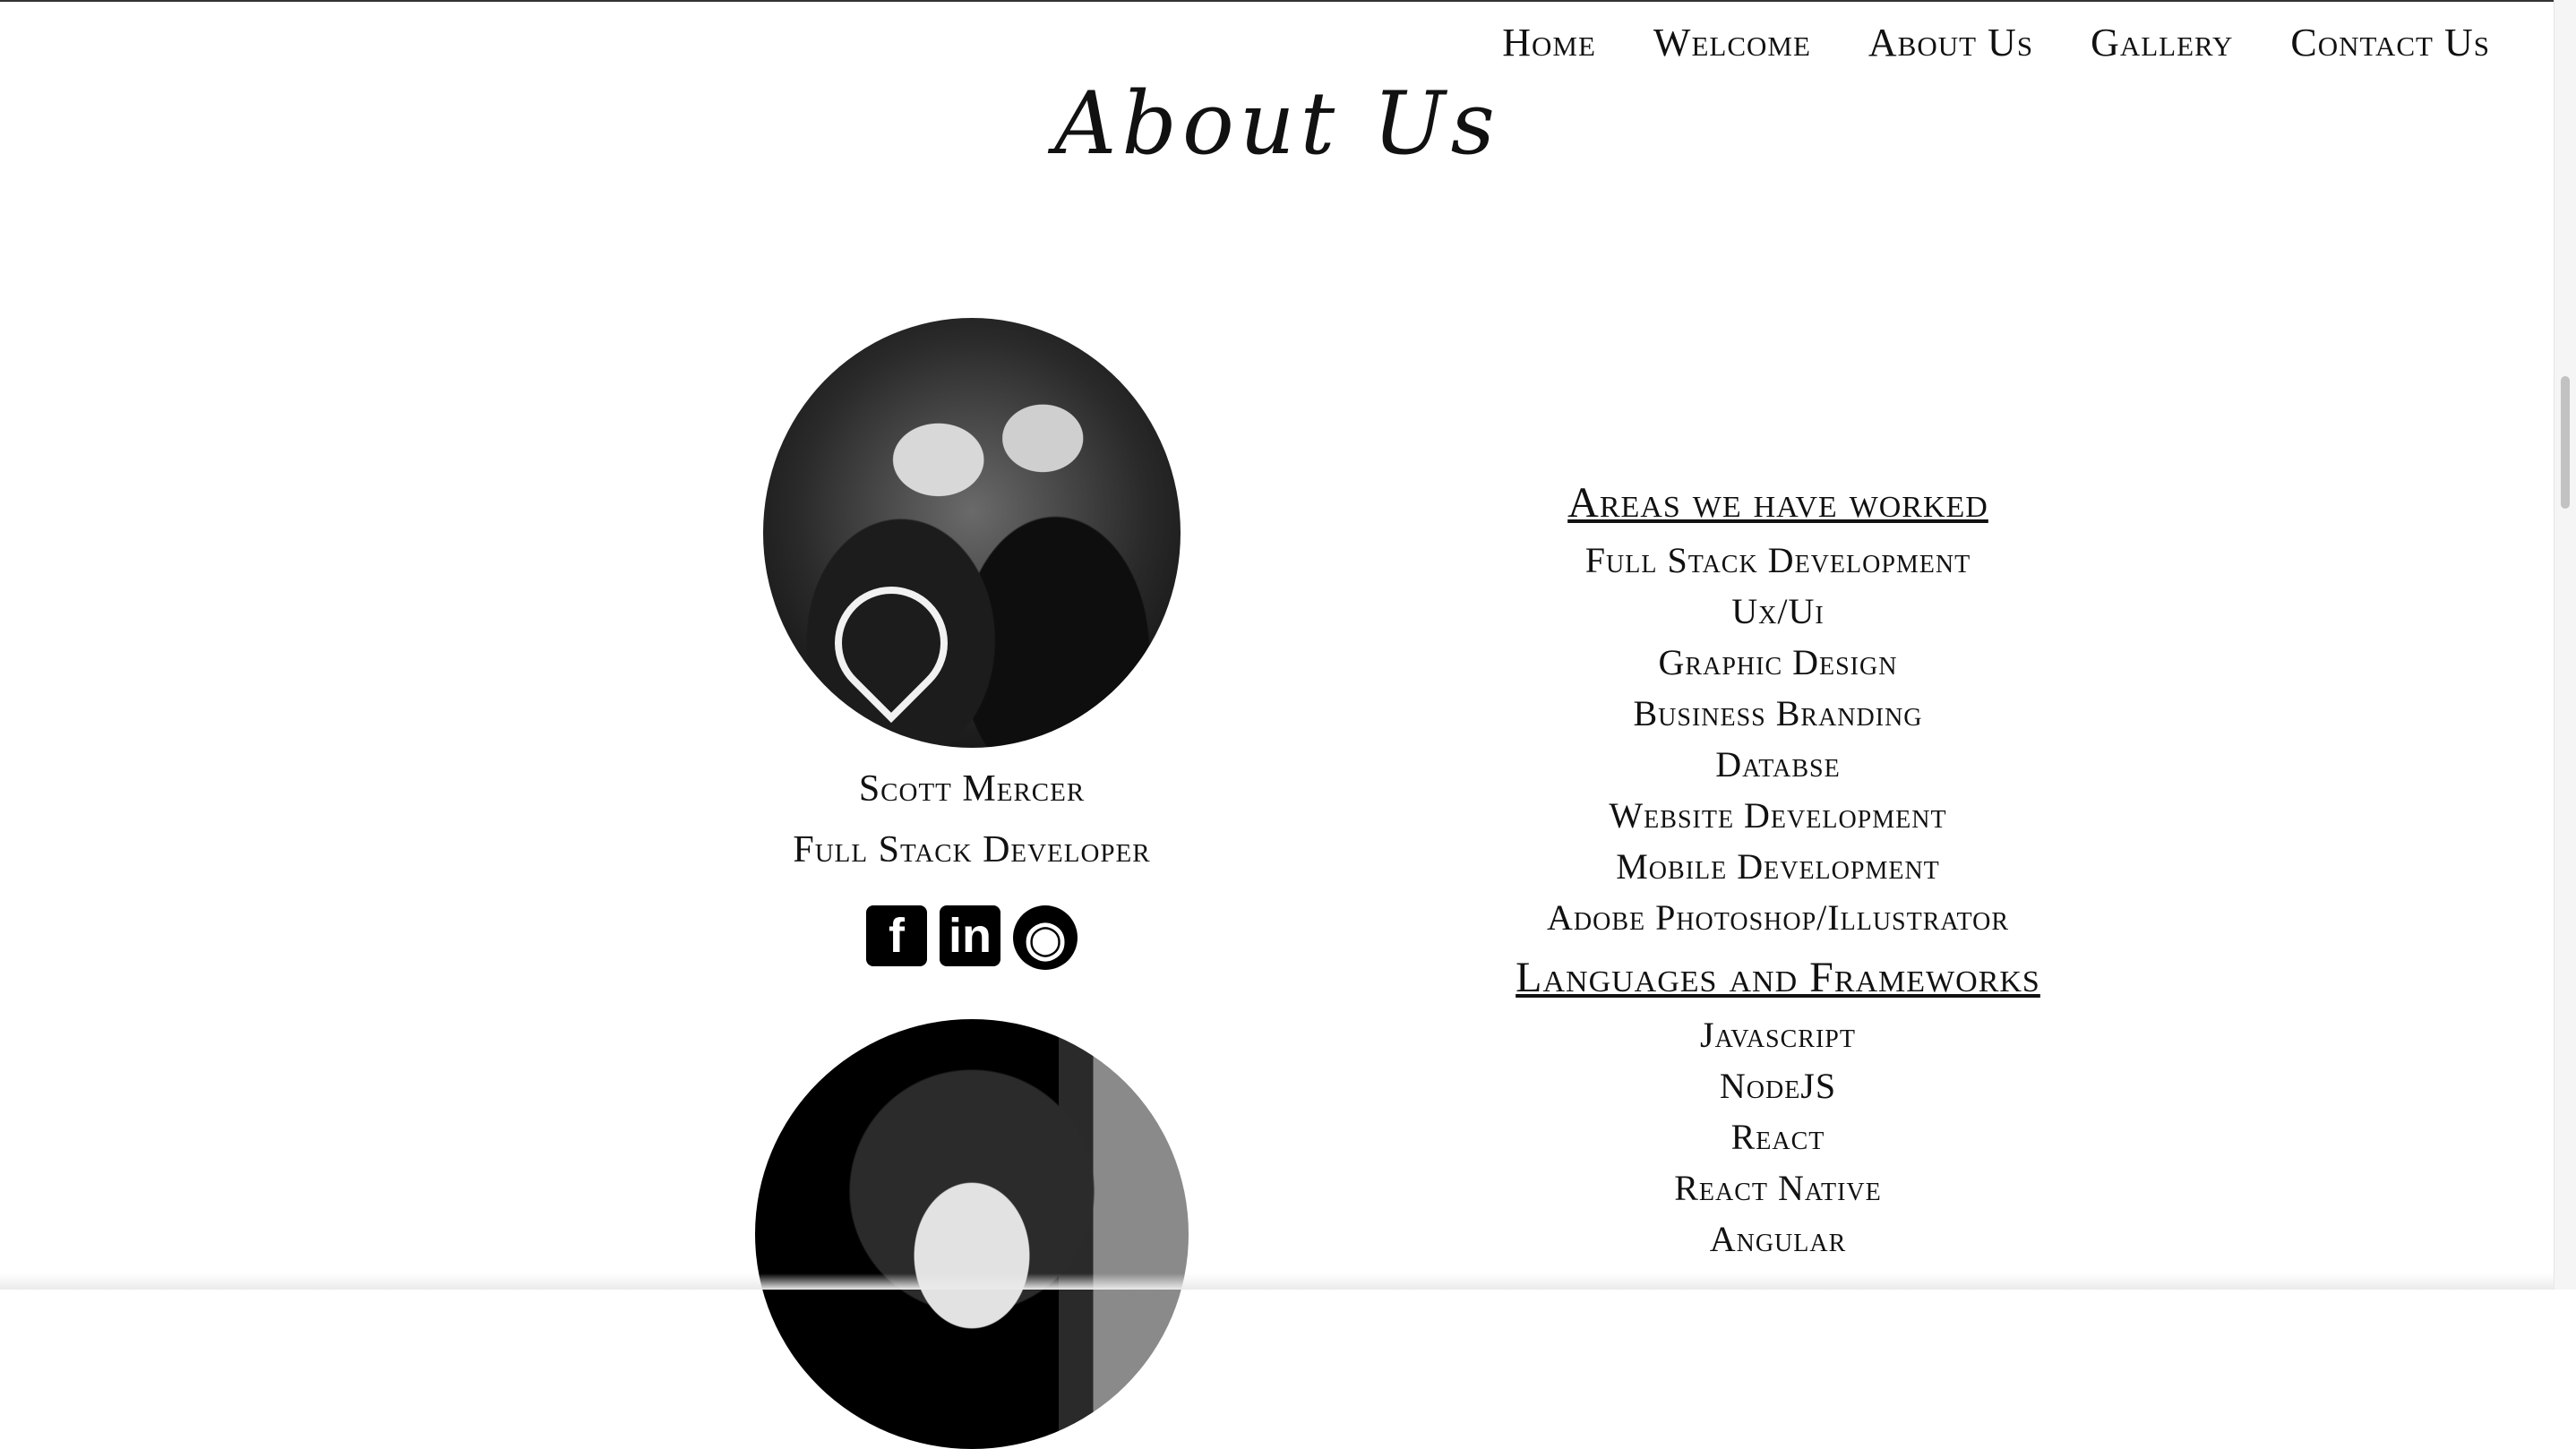 Image resolution: width=2576 pixels, height=1449 pixels. I want to click on nav-about-us: About Us, so click(1950, 43).